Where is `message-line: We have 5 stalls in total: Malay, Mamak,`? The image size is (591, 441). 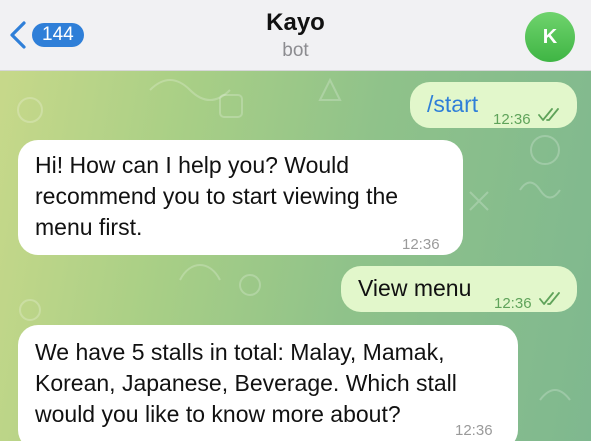
message-line: We have 5 stalls in total: Malay, Mamak, is located at coordinates (240, 352).